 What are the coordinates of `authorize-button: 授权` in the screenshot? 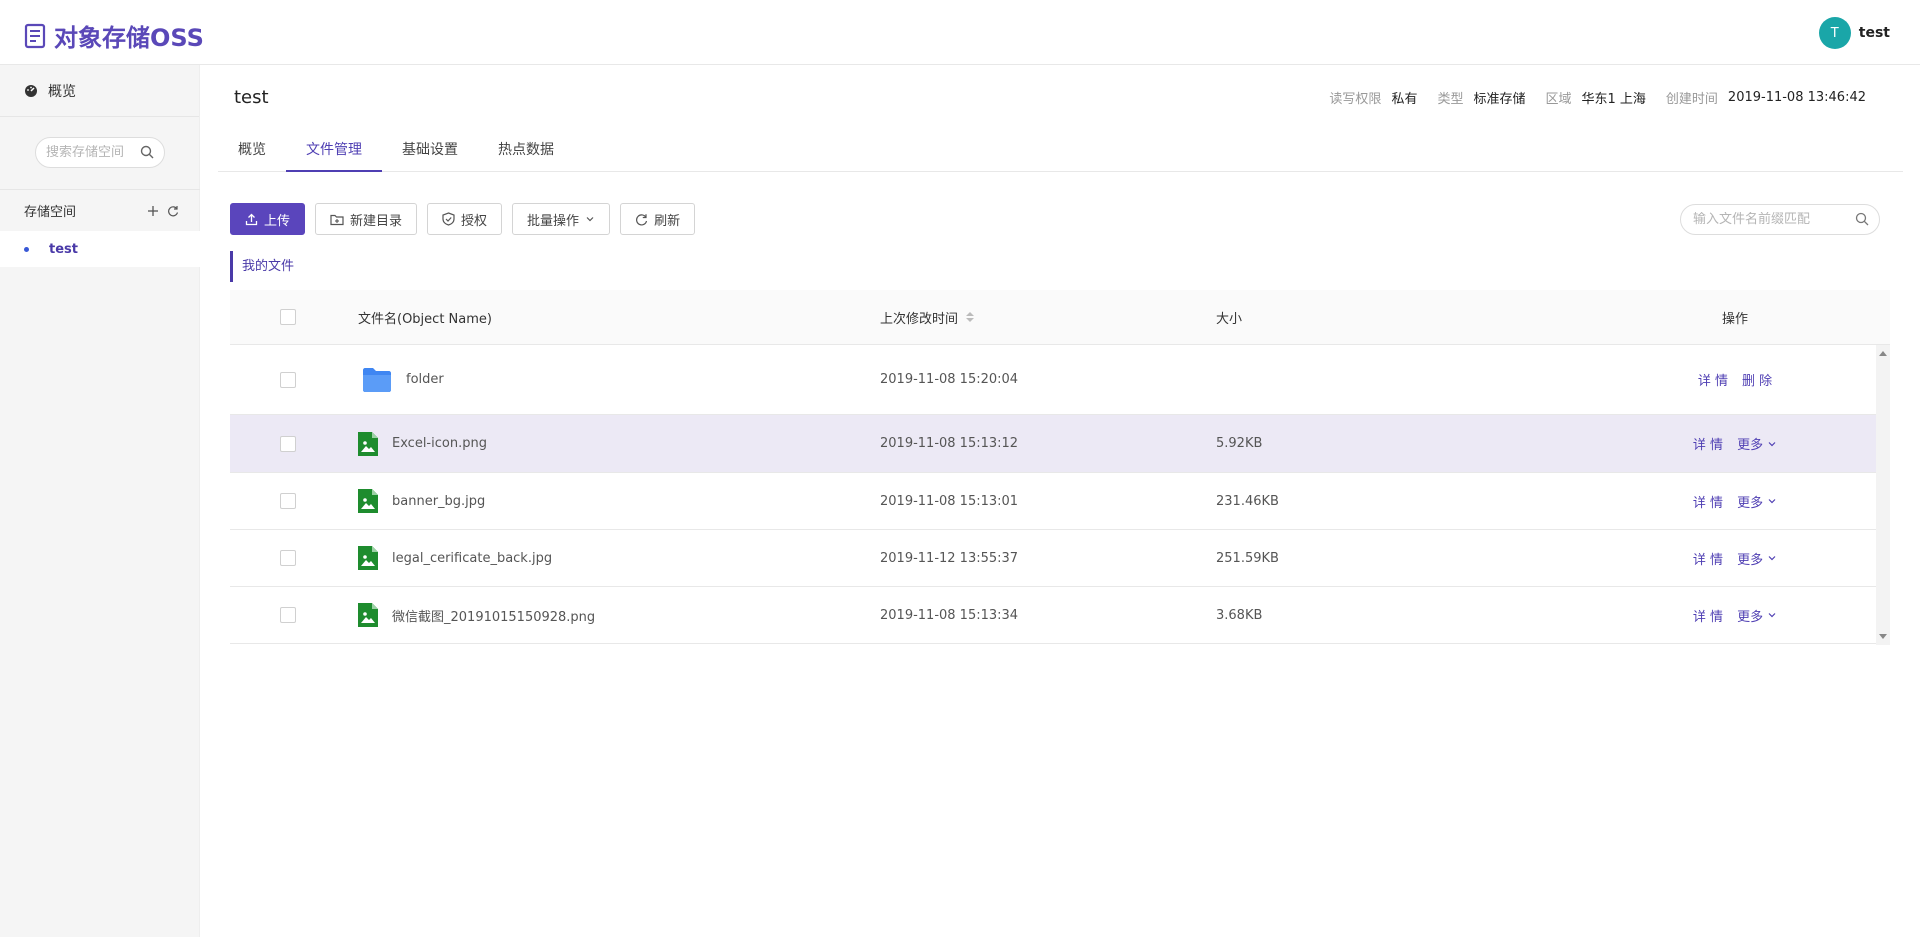 It's located at (465, 219).